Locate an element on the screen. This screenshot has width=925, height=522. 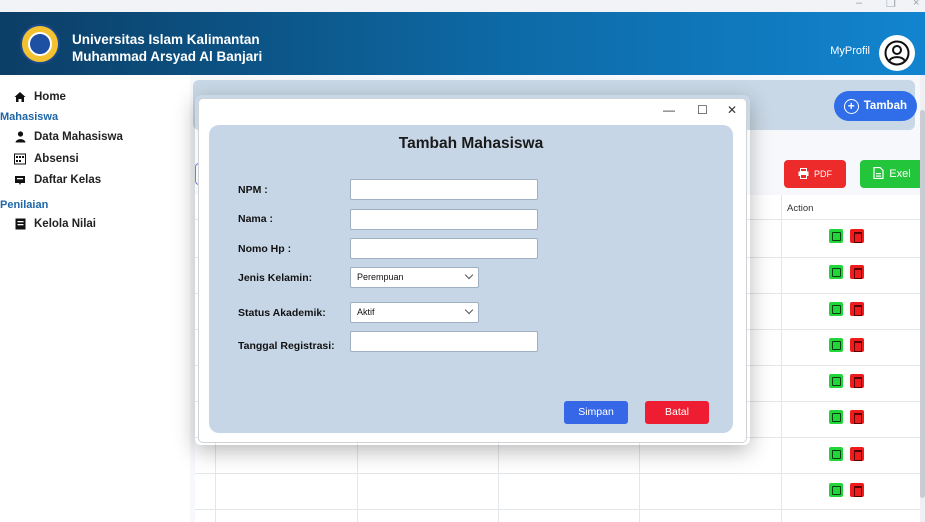
dialog-maximize-button: ☐ is located at coordinates (702, 110).